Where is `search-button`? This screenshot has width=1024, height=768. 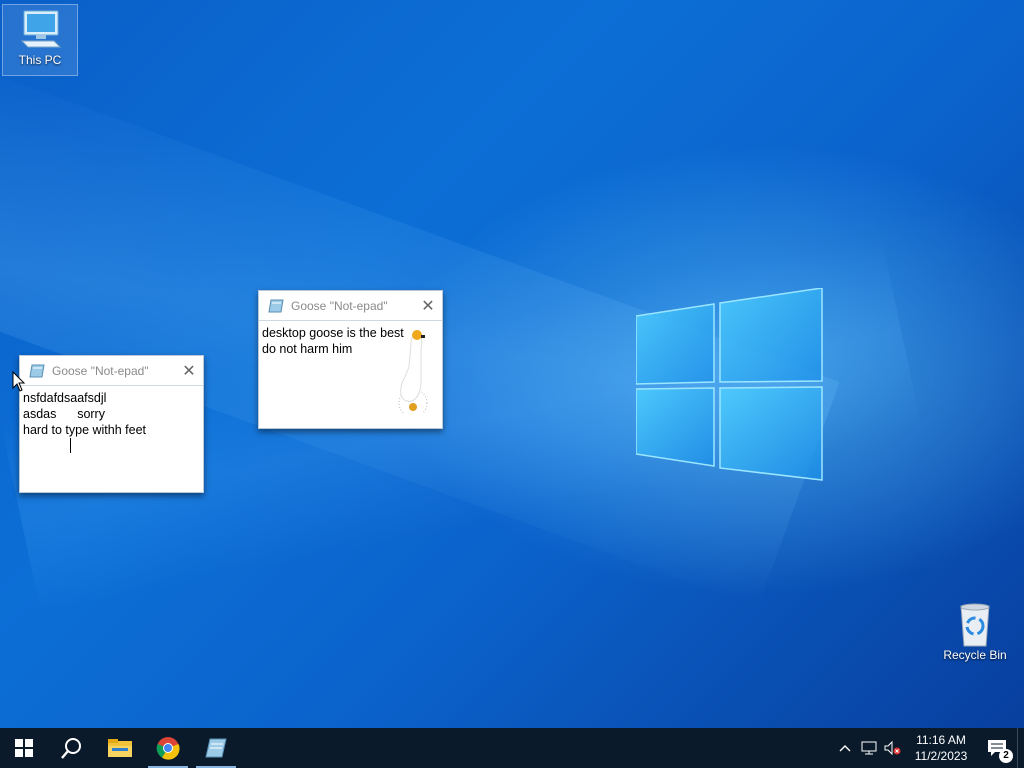
search-button is located at coordinates (72, 748).